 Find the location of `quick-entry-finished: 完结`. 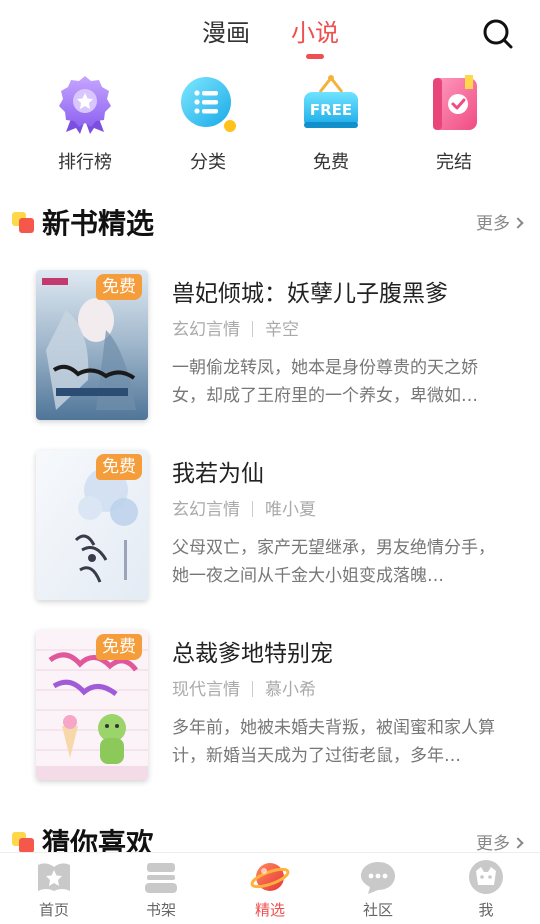

quick-entry-finished: 完结 is located at coordinates (454, 123).